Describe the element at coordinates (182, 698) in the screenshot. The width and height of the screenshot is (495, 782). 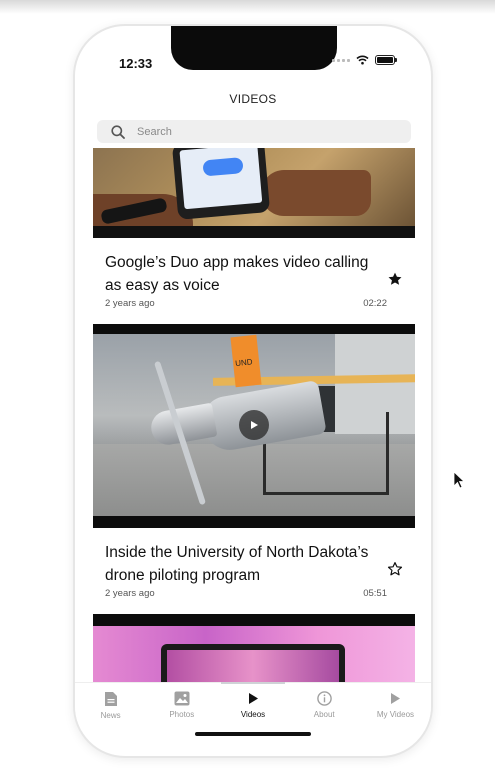
I see `image-icon` at that location.